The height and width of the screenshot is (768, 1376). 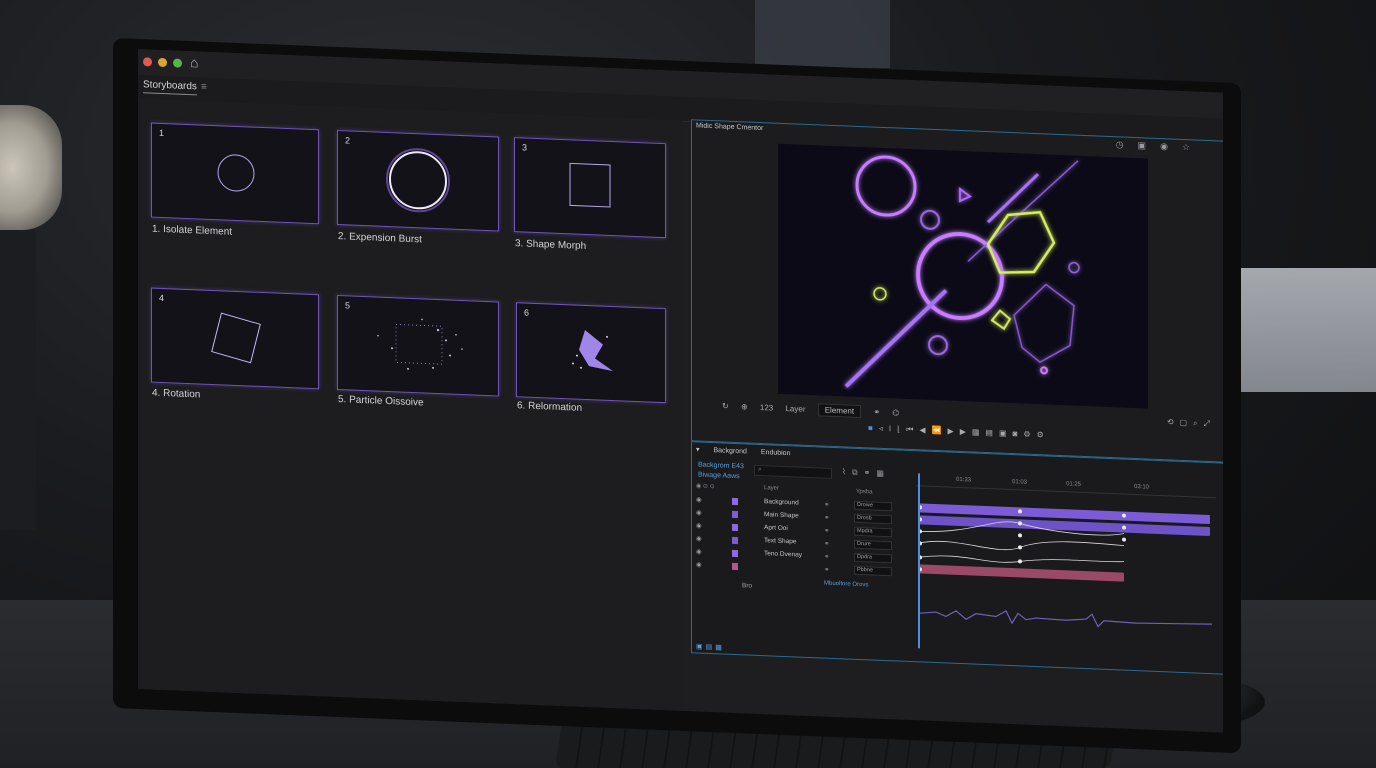 What do you see at coordinates (793, 471) in the screenshot?
I see `timeline-search-input: ⌕` at bounding box center [793, 471].